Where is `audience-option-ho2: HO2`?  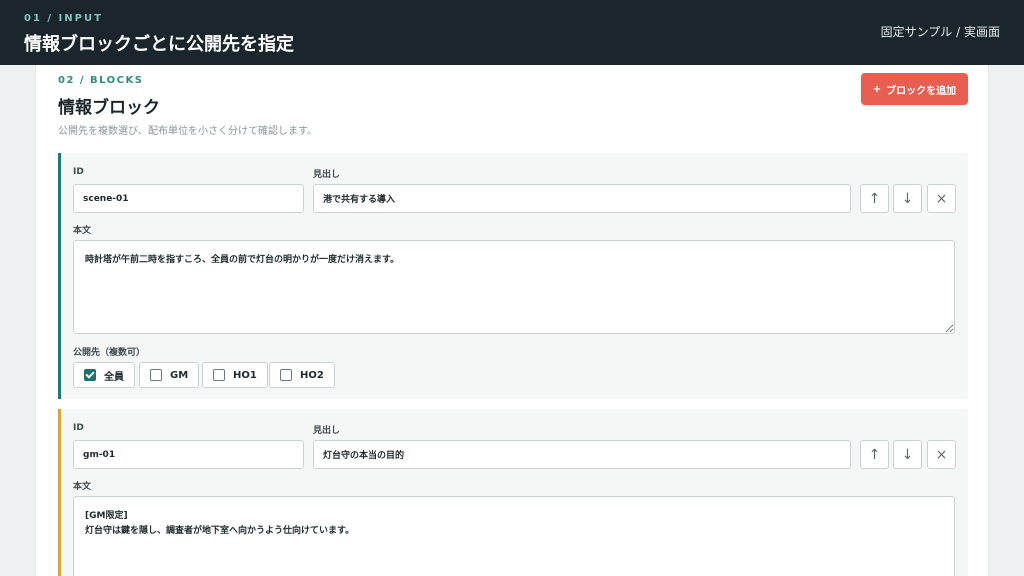
audience-option-ho2: HO2 is located at coordinates (302, 375).